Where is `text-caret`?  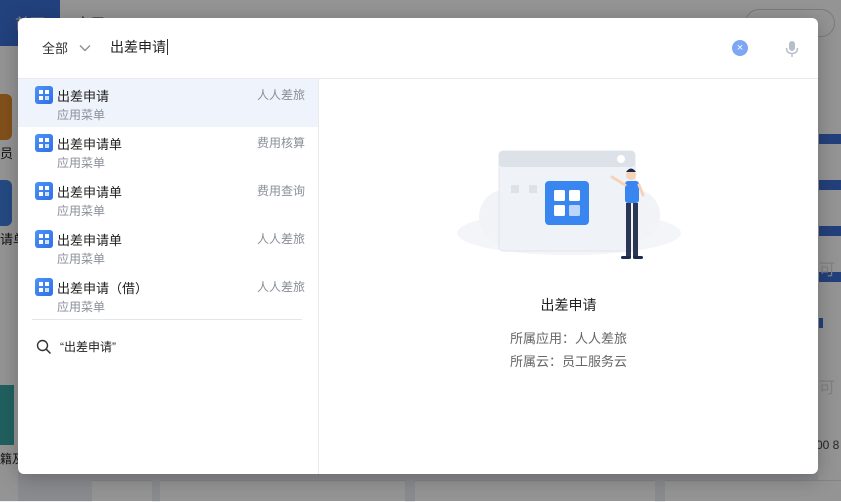
text-caret is located at coordinates (167, 47).